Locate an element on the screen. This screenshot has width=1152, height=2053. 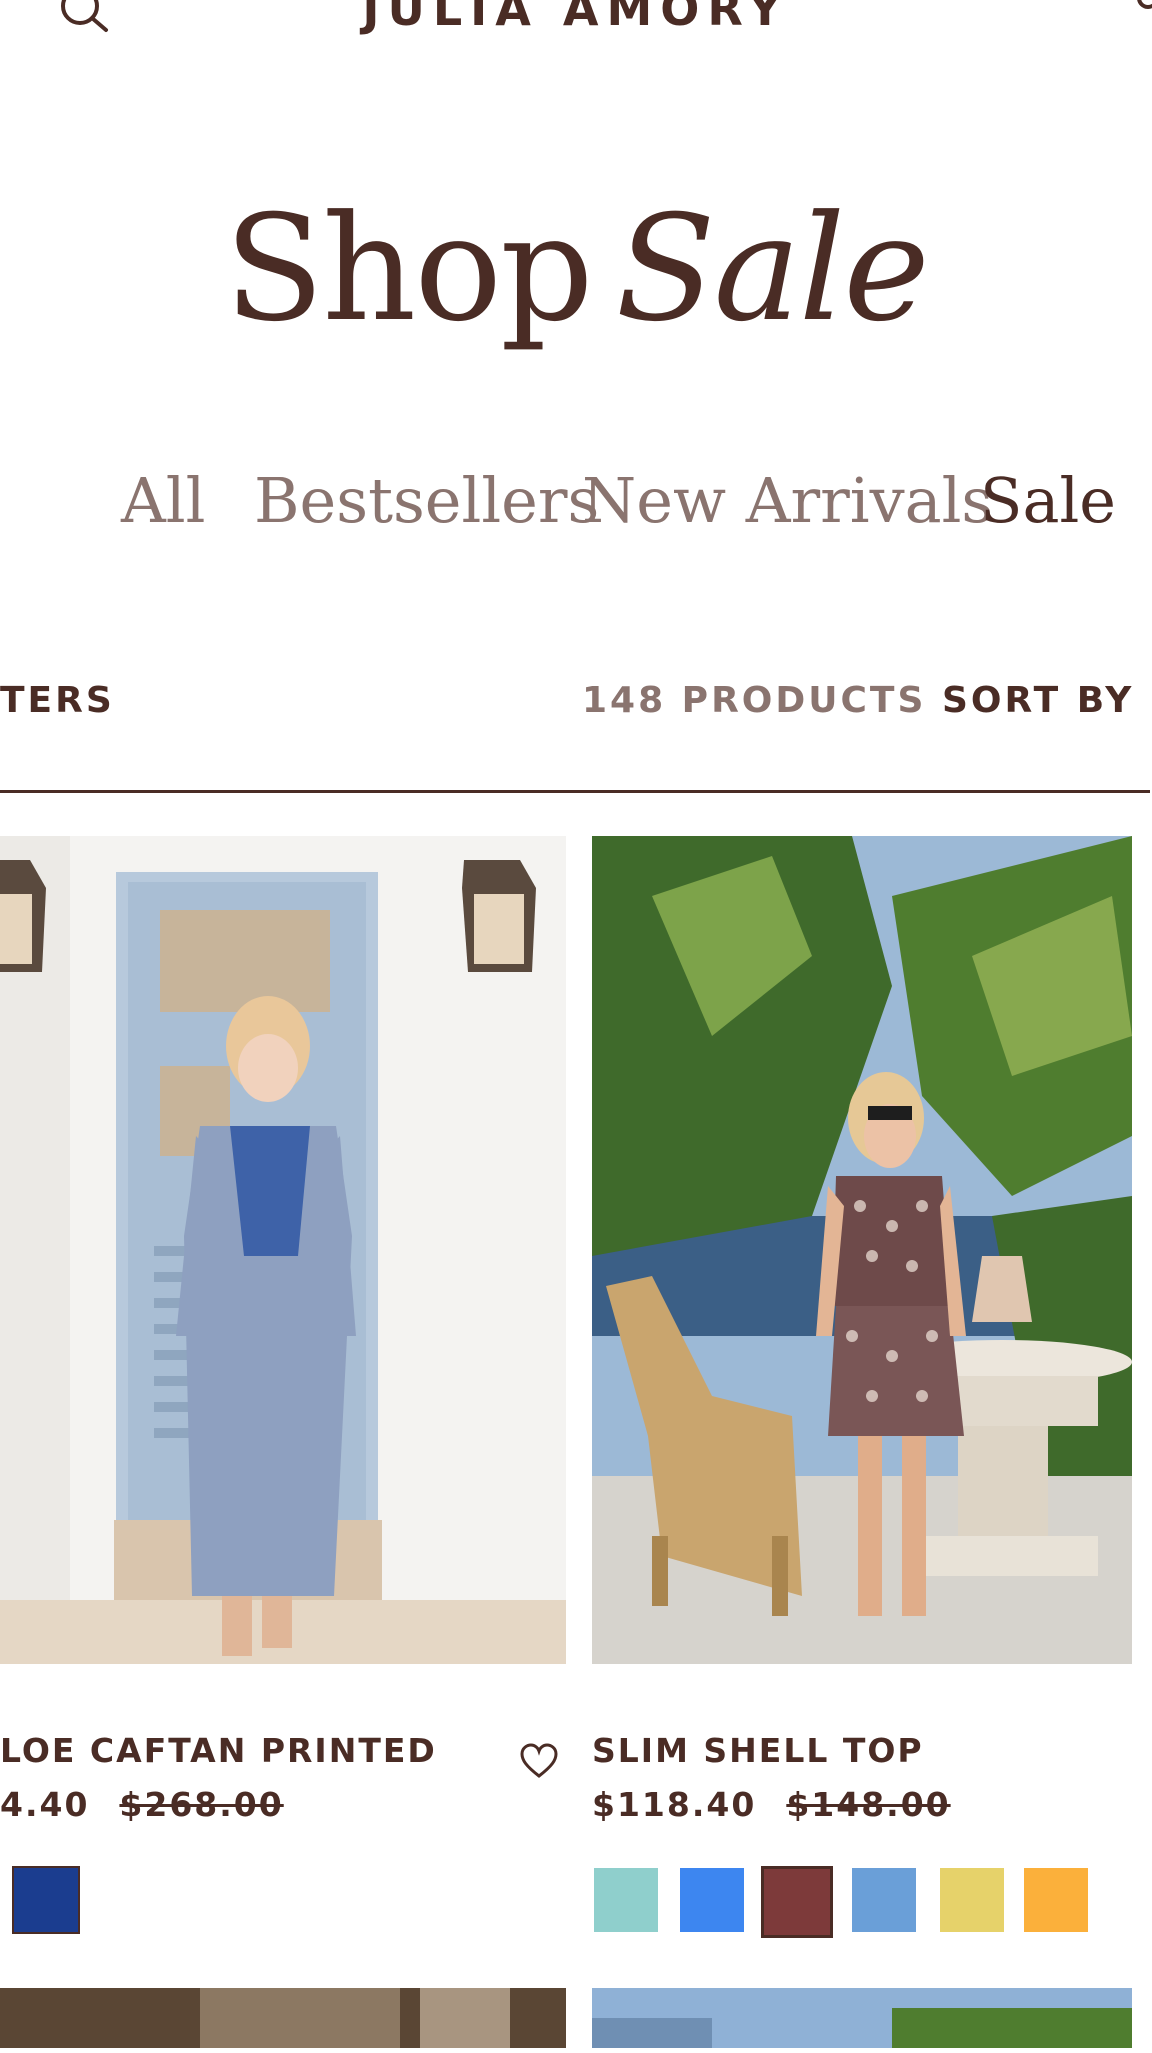
heart-icon is located at coordinates (539, 1760).